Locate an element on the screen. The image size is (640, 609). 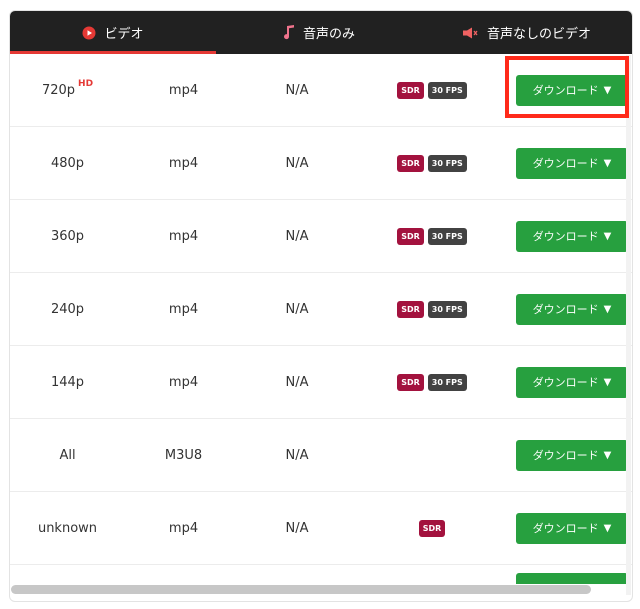
table-row-partial is located at coordinates (321, 574).